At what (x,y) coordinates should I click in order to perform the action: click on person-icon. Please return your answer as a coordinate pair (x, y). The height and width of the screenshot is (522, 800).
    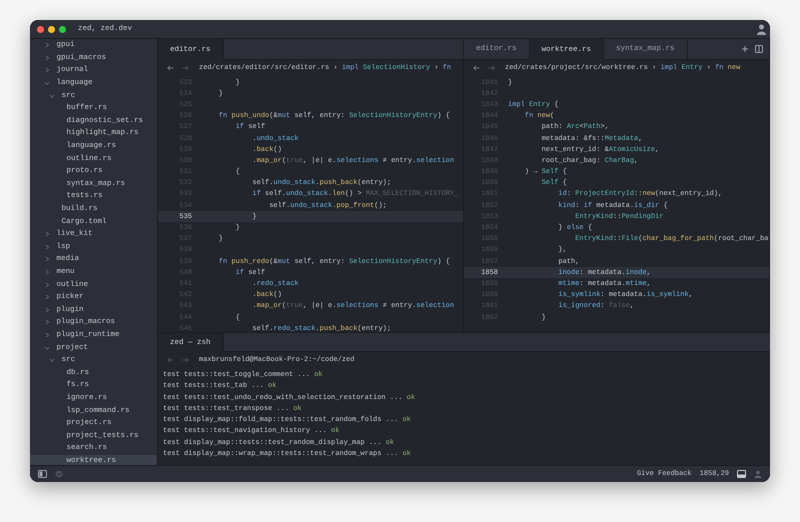
    Looking at the image, I should click on (758, 474).